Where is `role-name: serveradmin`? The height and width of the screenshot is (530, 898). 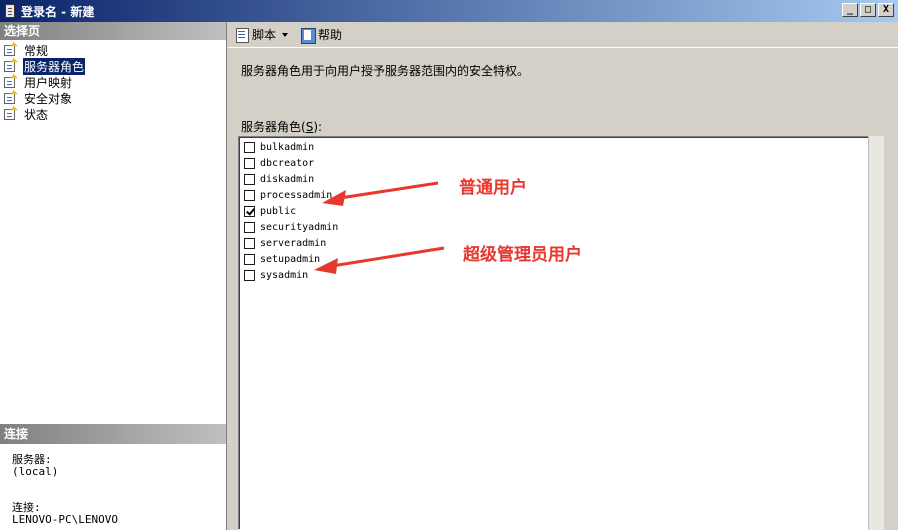
role-name: serveradmin is located at coordinates (293, 243).